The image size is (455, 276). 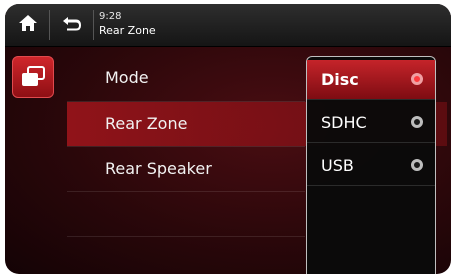 What do you see at coordinates (340, 79) in the screenshot?
I see `option-label: Disc` at bounding box center [340, 79].